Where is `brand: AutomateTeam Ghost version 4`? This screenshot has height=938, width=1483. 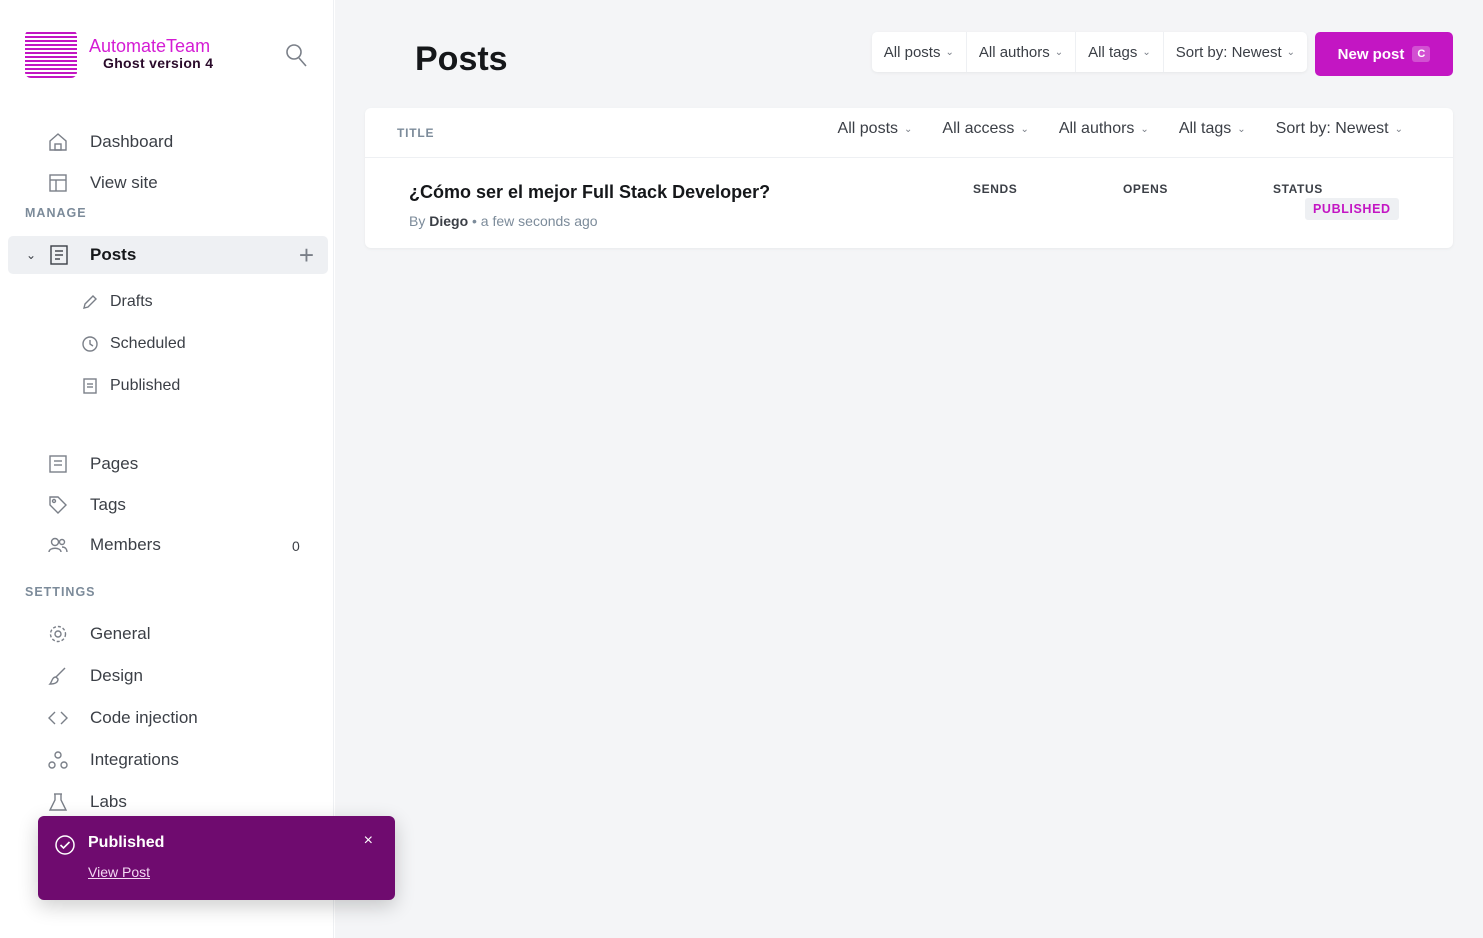
brand: AutomateTeam Ghost version 4 is located at coordinates (119, 54).